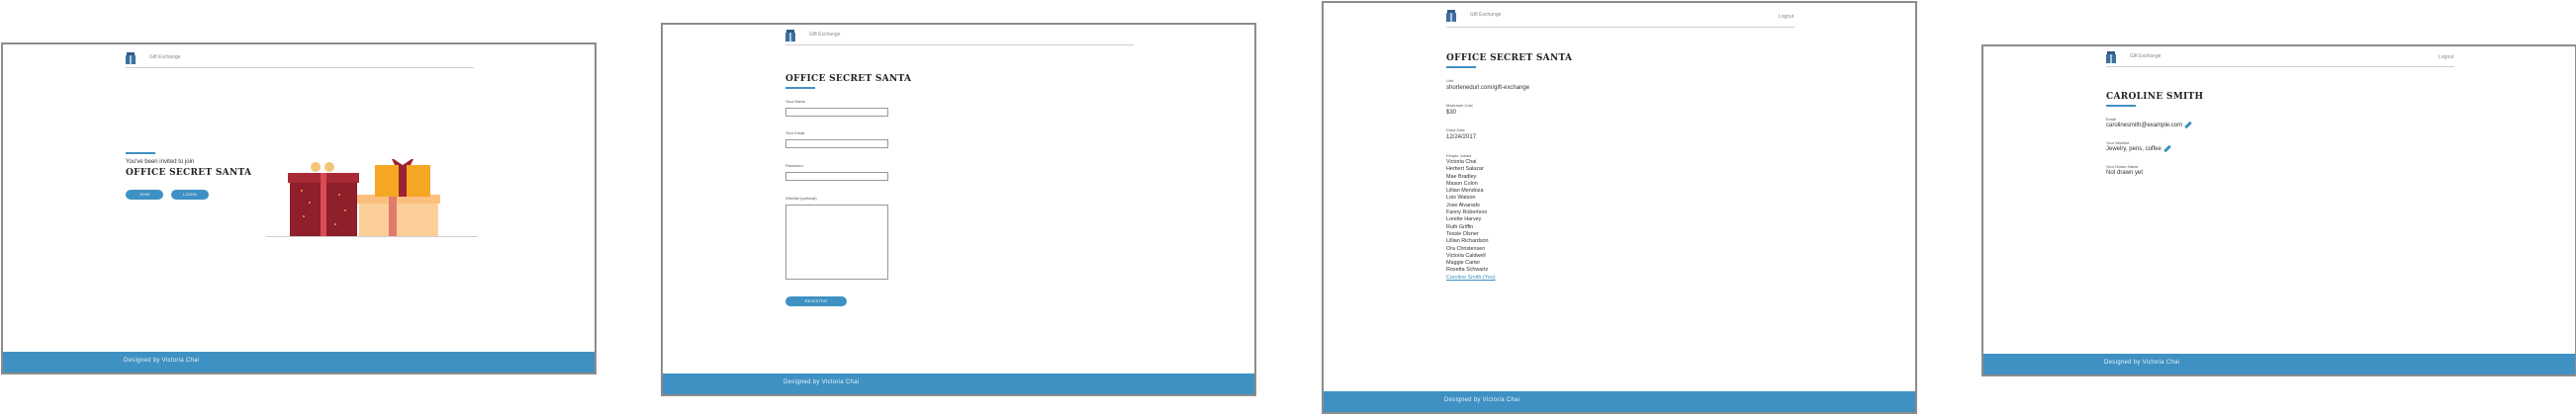 The height and width of the screenshot is (415, 2576). Describe the element at coordinates (1450, 80) in the screenshot. I see `link-label: Link` at that location.